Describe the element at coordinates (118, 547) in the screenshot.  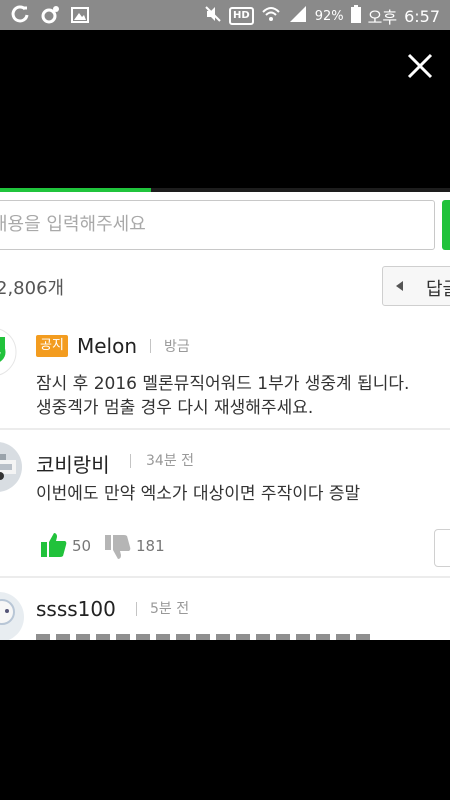
I see `thumbs-down-icon` at that location.